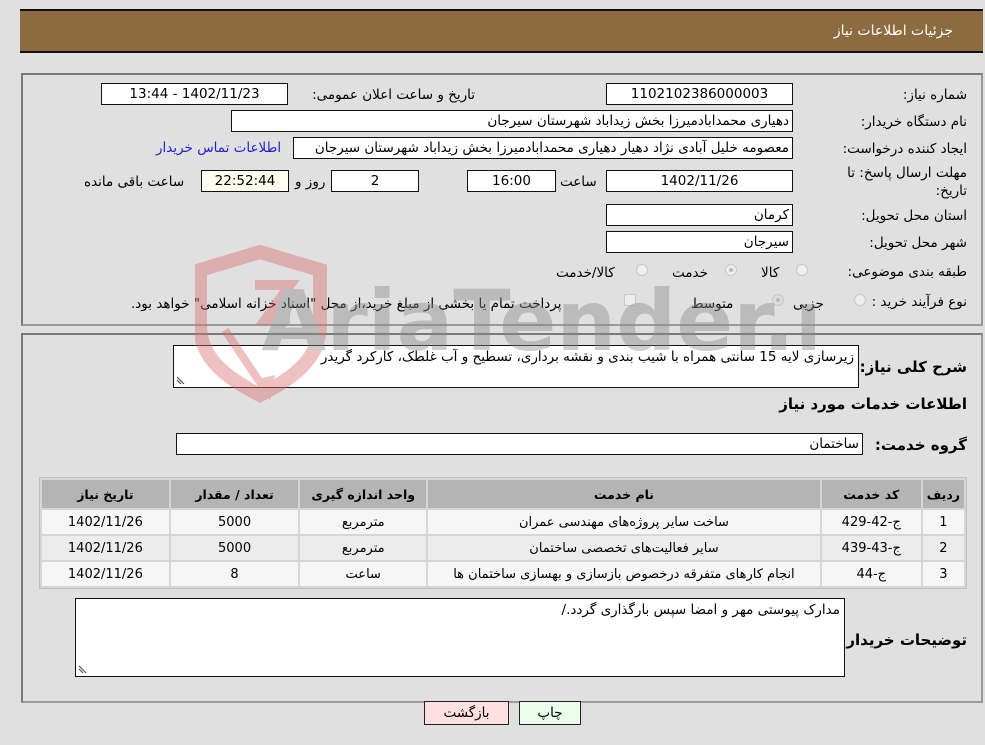 The width and height of the screenshot is (985, 745). Describe the element at coordinates (105, 494) in the screenshot. I see `column-header-need-date: تاریخ نیاز` at that location.